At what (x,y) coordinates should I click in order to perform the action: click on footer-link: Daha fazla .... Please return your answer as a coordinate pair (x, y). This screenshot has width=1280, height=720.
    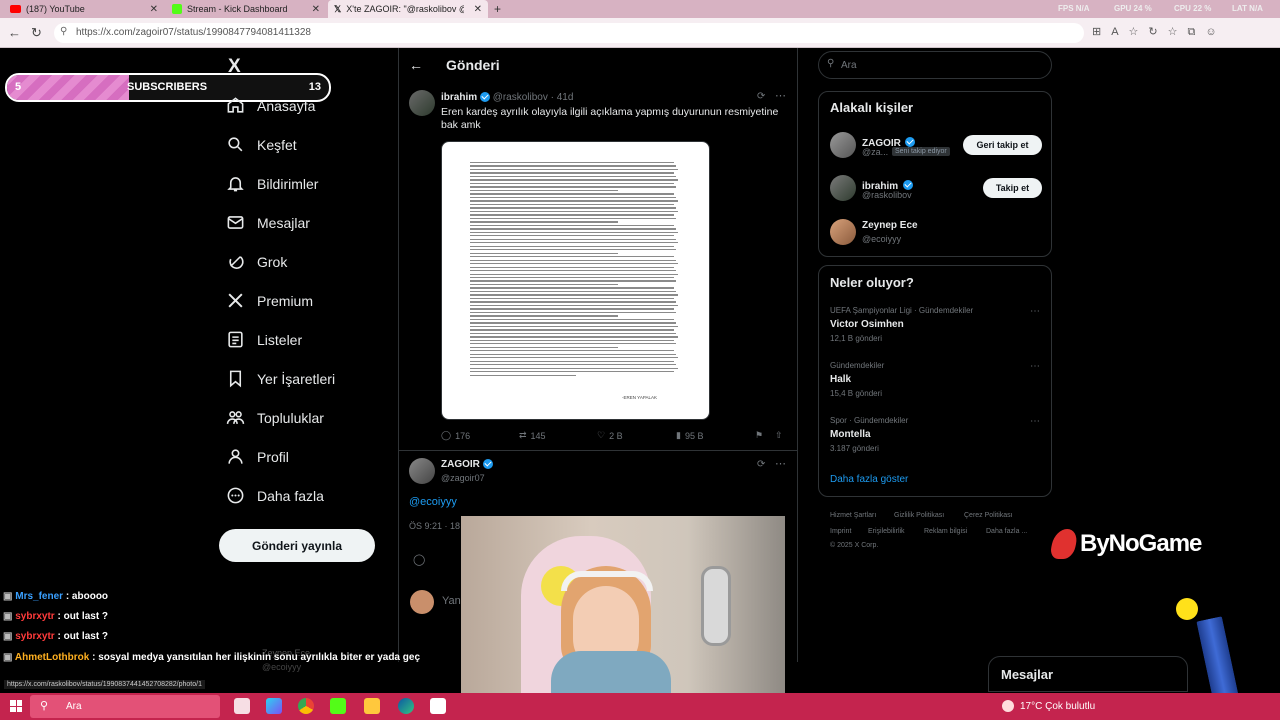
    Looking at the image, I should click on (1006, 531).